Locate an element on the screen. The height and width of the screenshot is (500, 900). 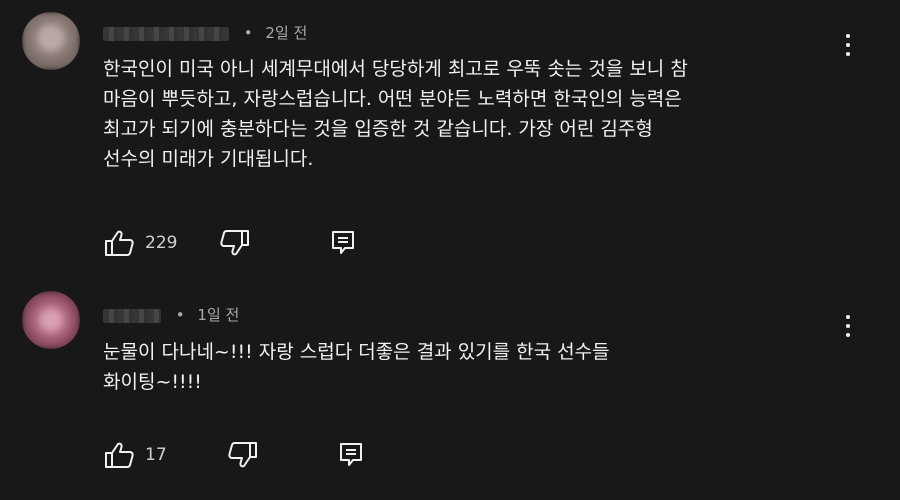
comment-line: 눈물이 다나네~!!! 자랑 스럽다 더좋은 결과 있기를 한국 선수들 is located at coordinates (356, 352).